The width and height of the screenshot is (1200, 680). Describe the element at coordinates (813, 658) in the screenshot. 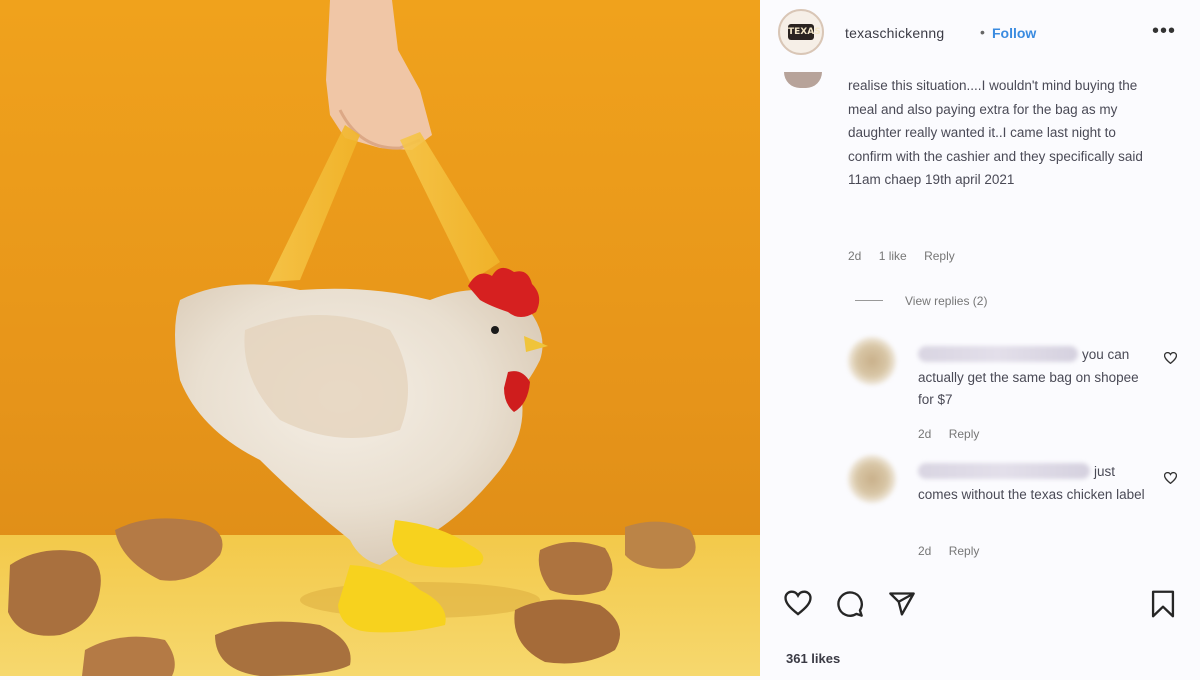

I see `likes-count: 361 likes` at that location.